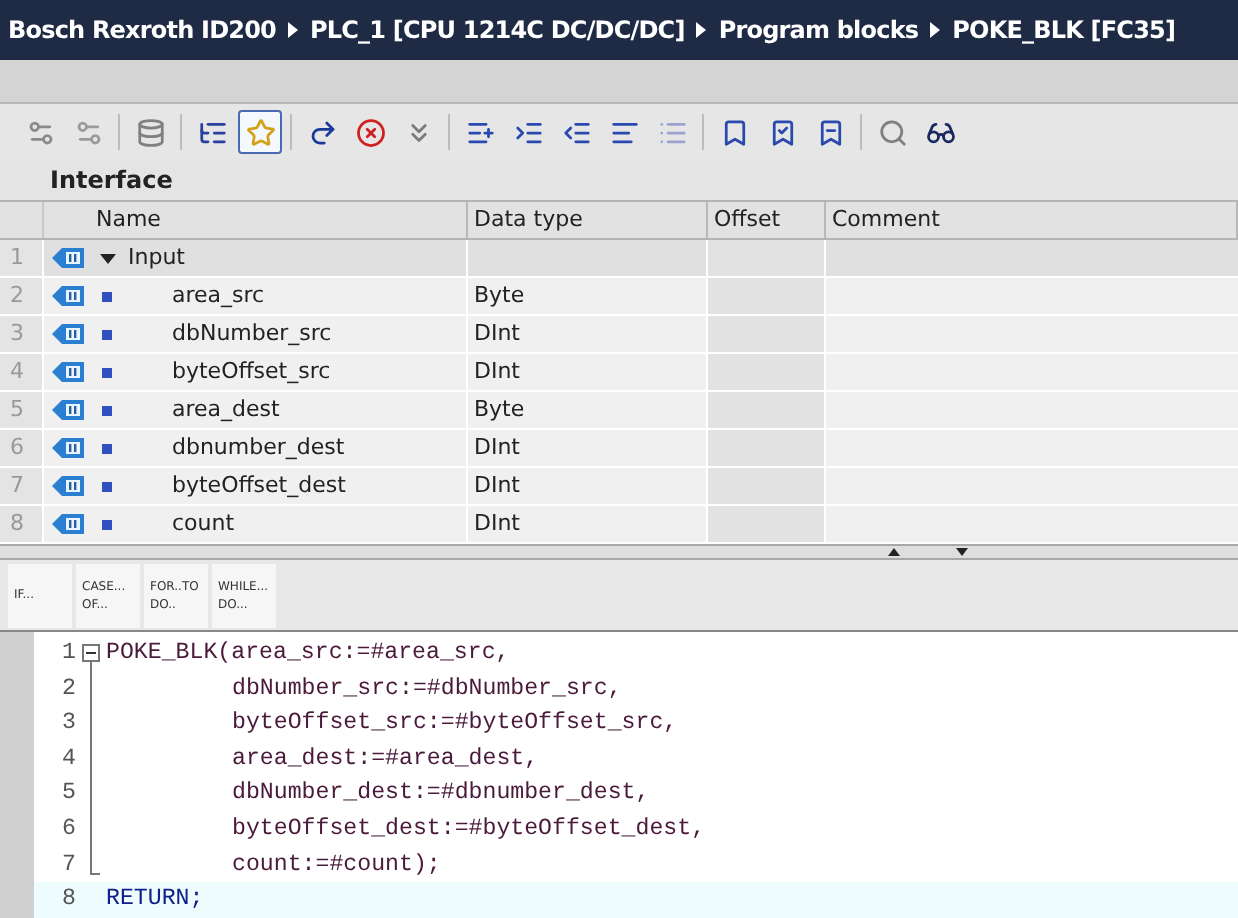 The image size is (1238, 918). What do you see at coordinates (68, 794) in the screenshot?
I see `line-number: 5` at bounding box center [68, 794].